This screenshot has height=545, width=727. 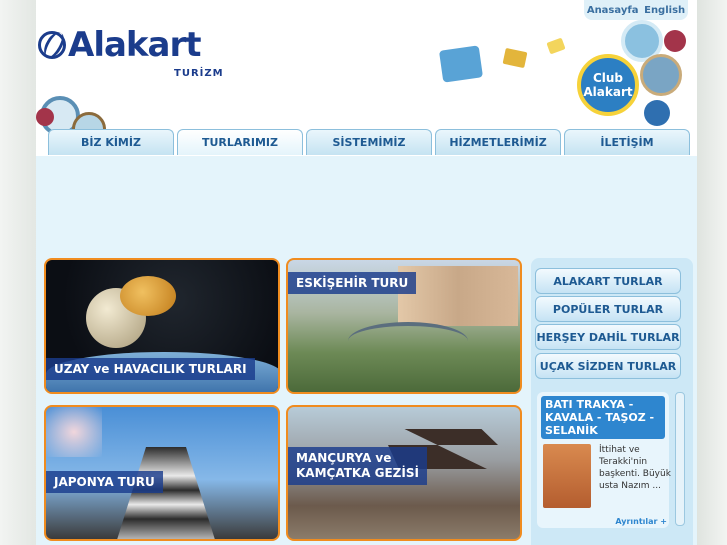 What do you see at coordinates (74, 432) in the screenshot?
I see `blossom-image` at bounding box center [74, 432].